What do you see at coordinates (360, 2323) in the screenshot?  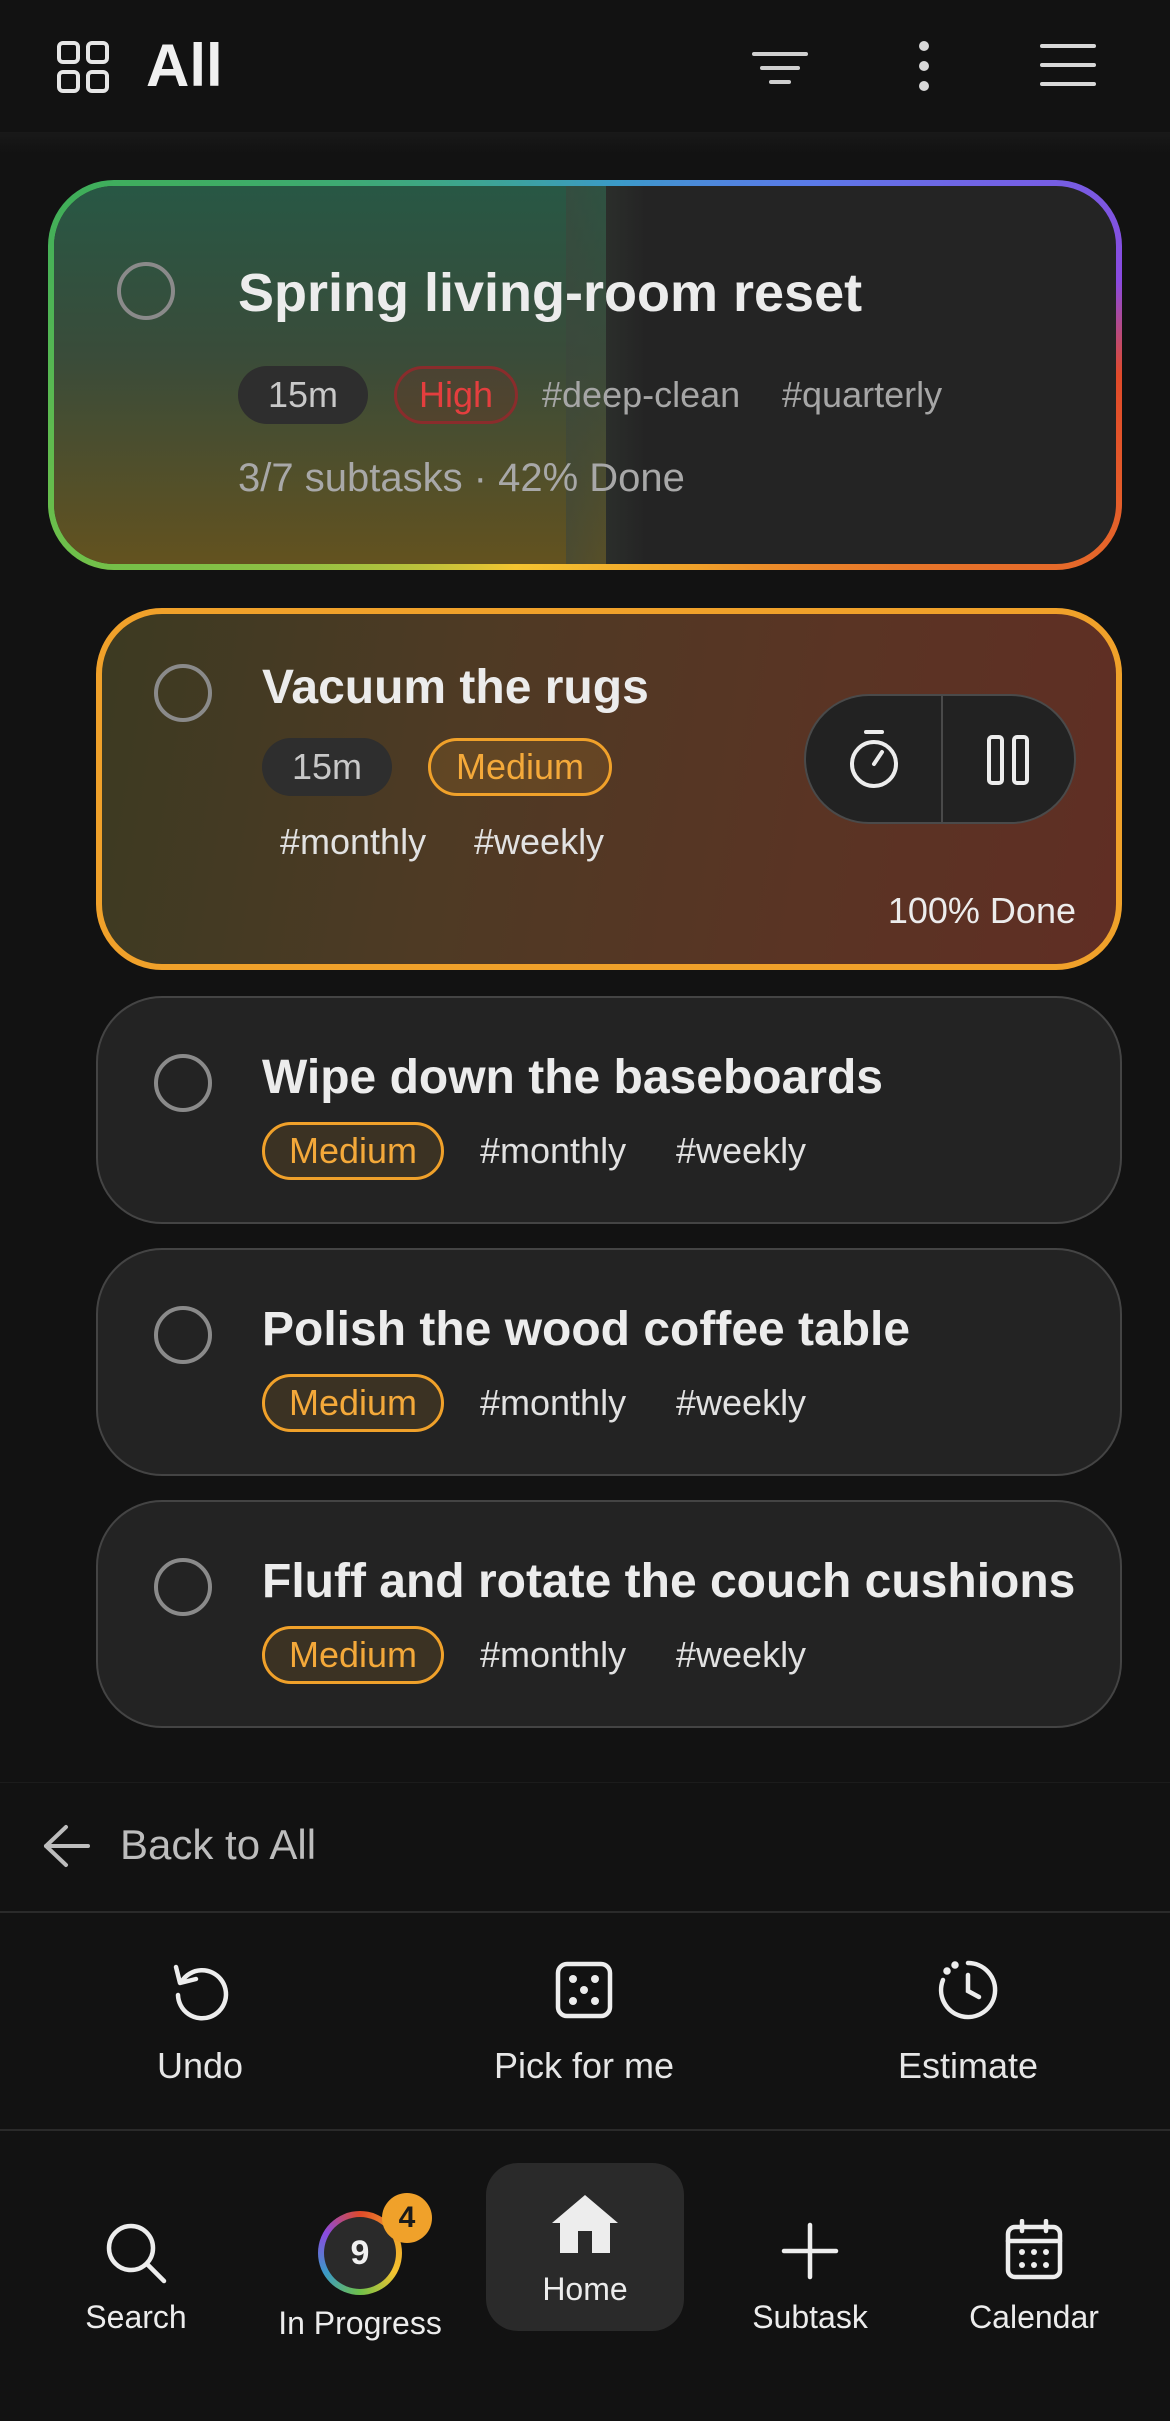 I see `nav-in-progress-label: In Progress` at bounding box center [360, 2323].